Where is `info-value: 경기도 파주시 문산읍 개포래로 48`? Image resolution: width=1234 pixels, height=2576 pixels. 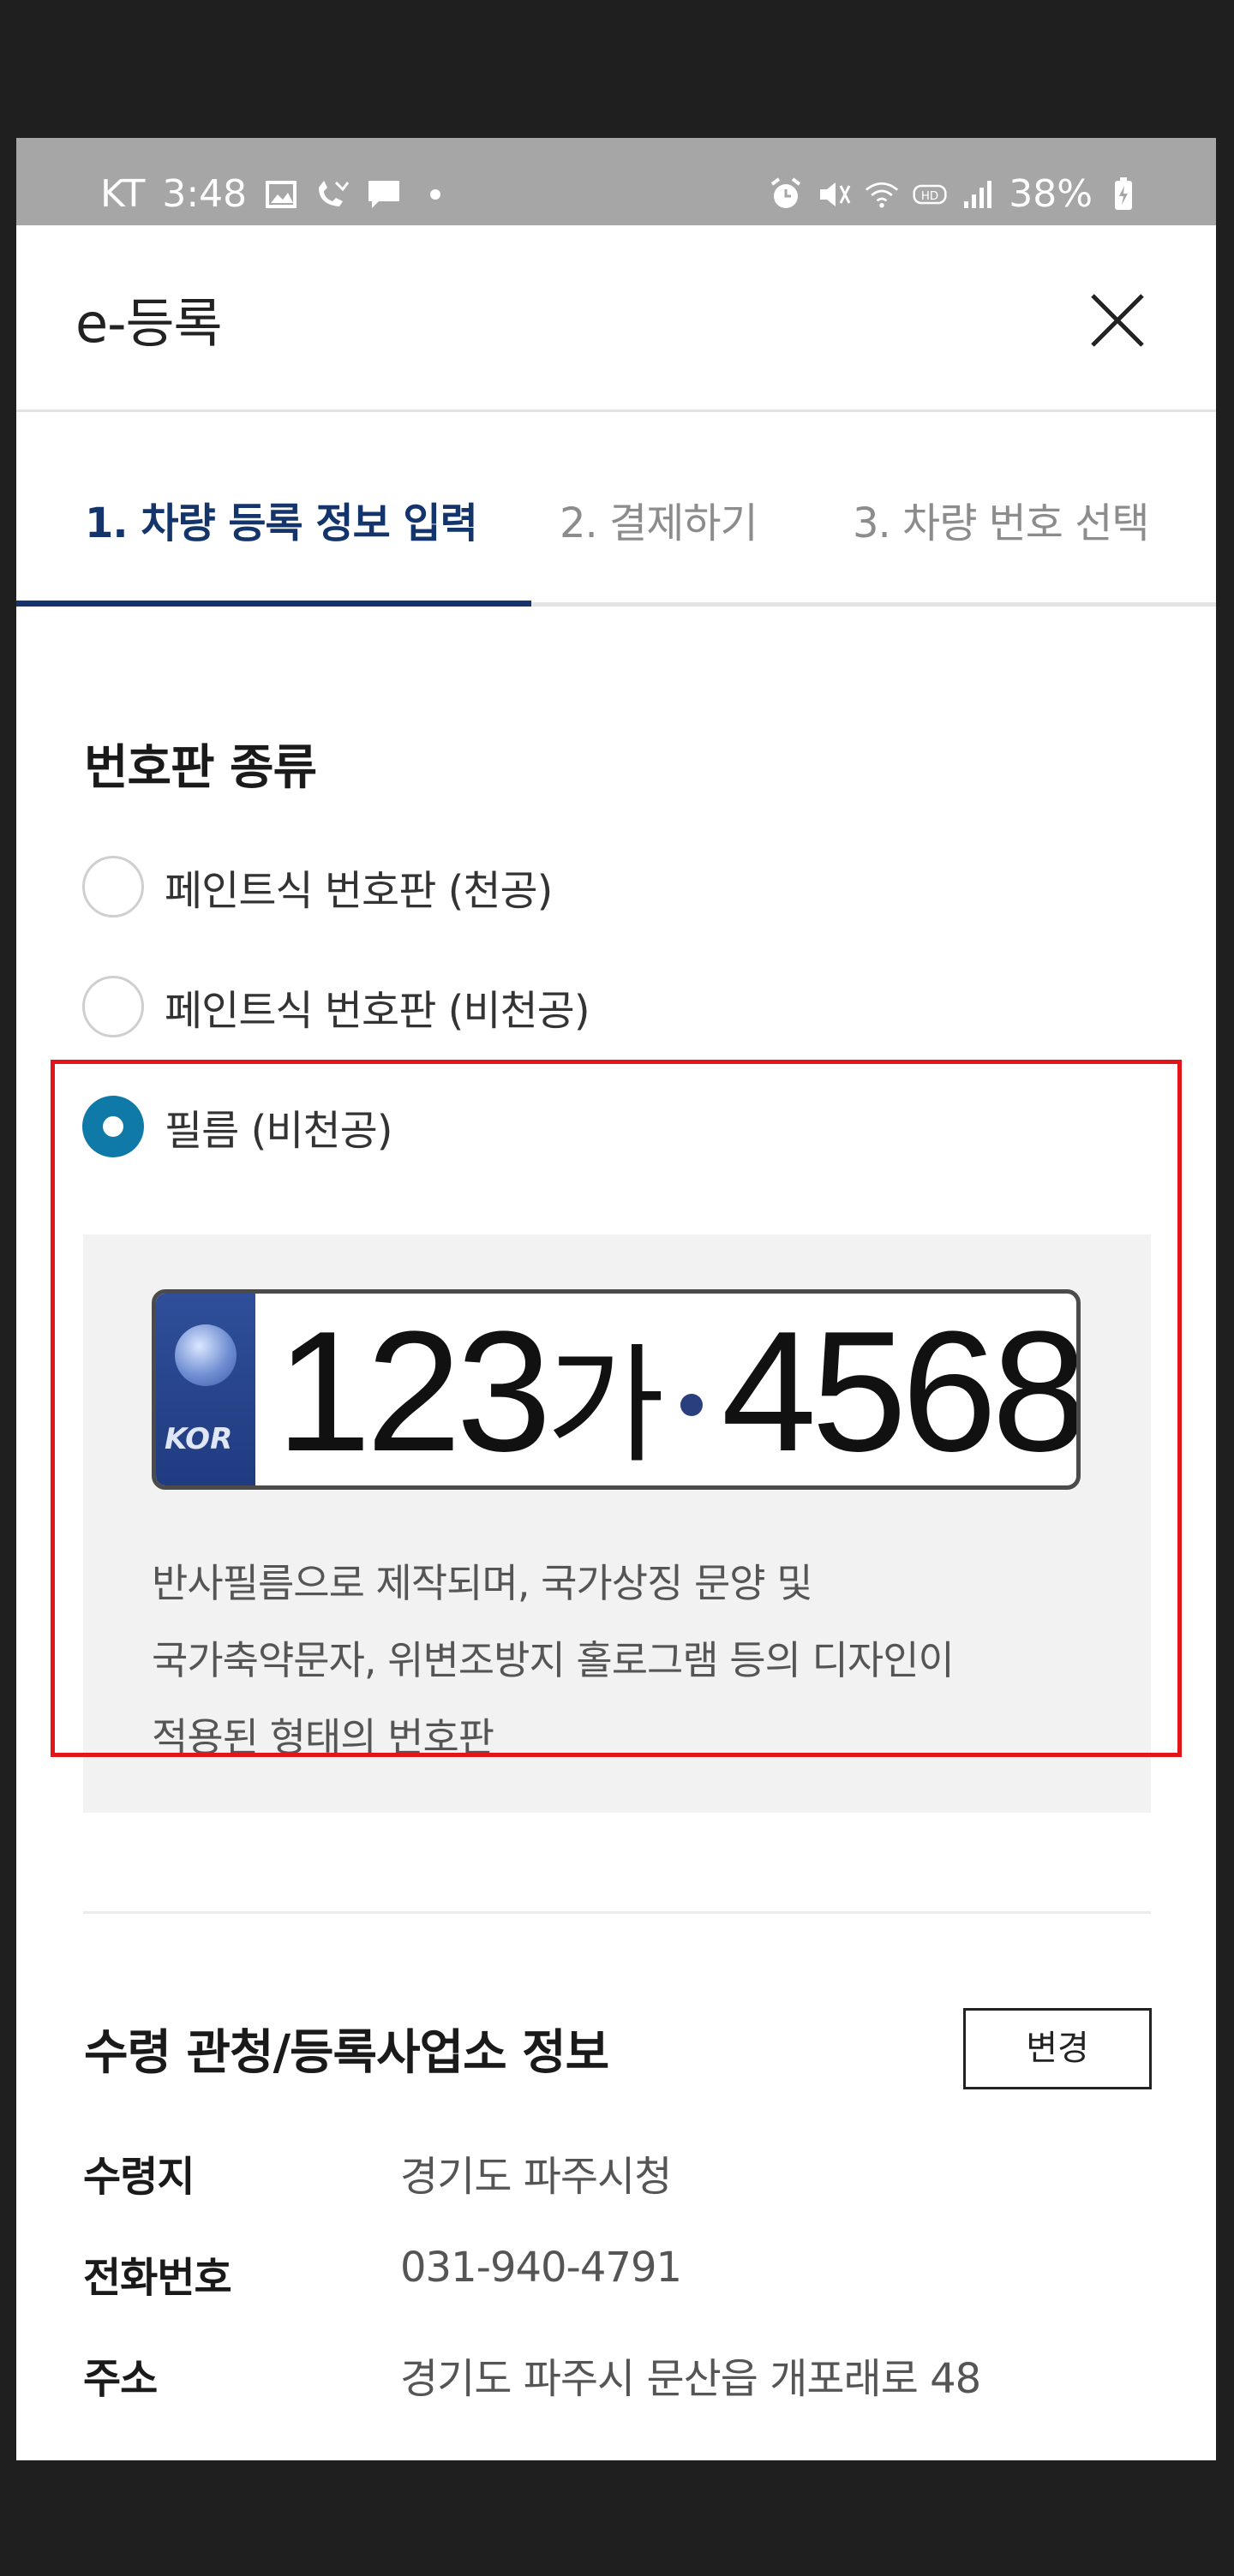
info-value: 경기도 파주시 문산읍 개포래로 48 is located at coordinates (690, 2379).